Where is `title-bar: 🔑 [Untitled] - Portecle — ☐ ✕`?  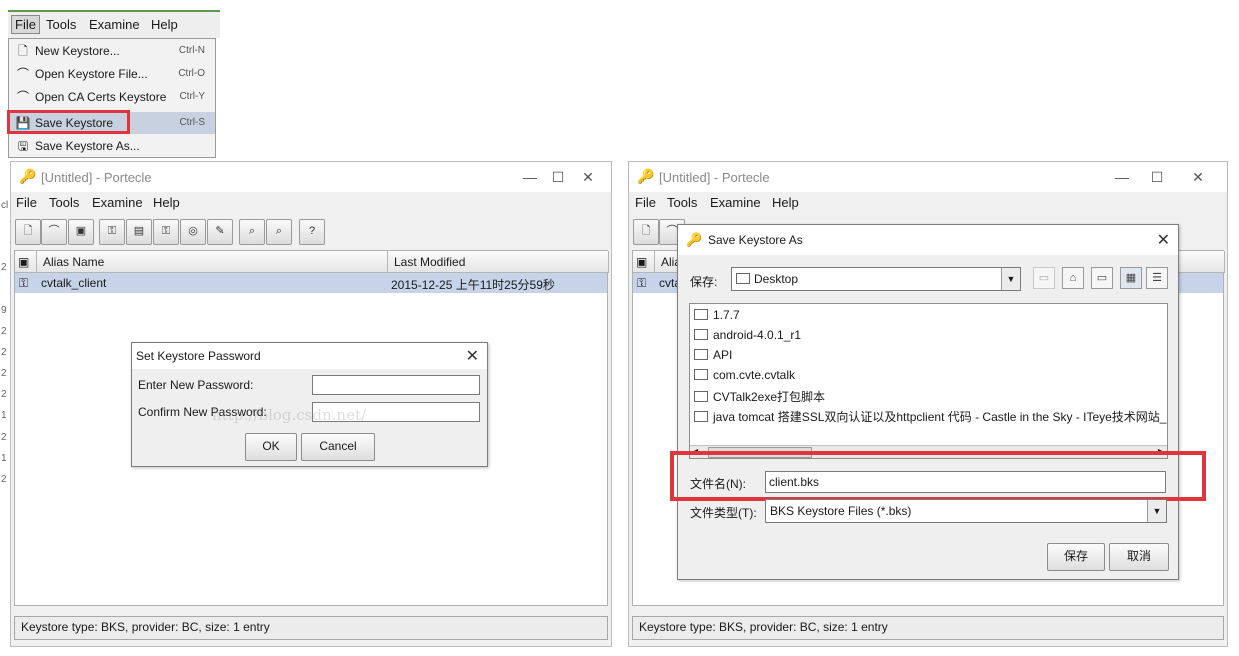
title-bar: 🔑 [Untitled] - Portecle — ☐ ✕ is located at coordinates (311, 177).